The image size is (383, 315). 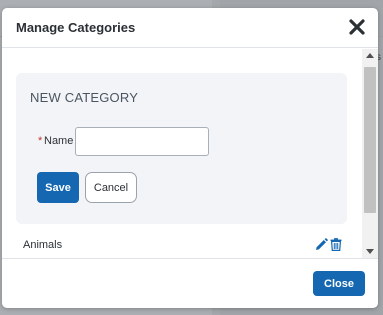 I want to click on body-scrollbar, so click(x=370, y=153).